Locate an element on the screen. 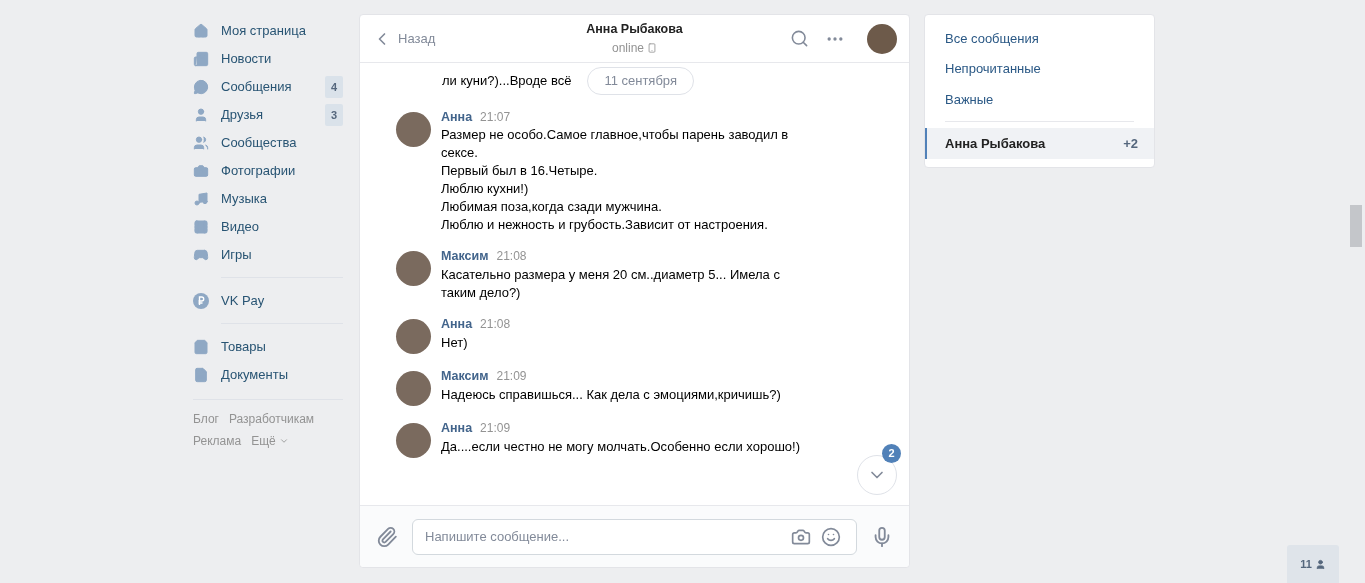 This screenshot has height=583, width=1365. back-link: Назад is located at coordinates (432, 38).